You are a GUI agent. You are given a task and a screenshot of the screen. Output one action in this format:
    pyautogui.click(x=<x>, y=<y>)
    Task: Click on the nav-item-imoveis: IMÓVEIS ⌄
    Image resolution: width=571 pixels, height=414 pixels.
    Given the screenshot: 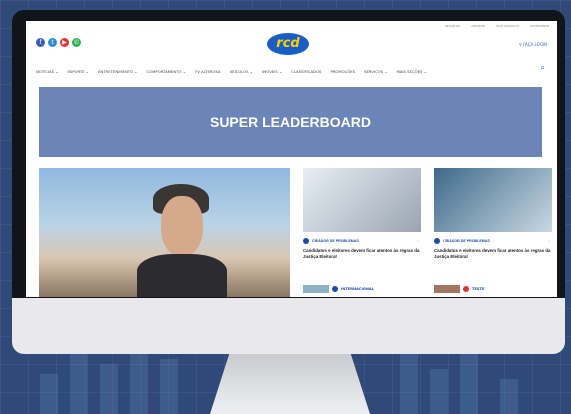 What is the action you would take?
    pyautogui.click(x=272, y=71)
    